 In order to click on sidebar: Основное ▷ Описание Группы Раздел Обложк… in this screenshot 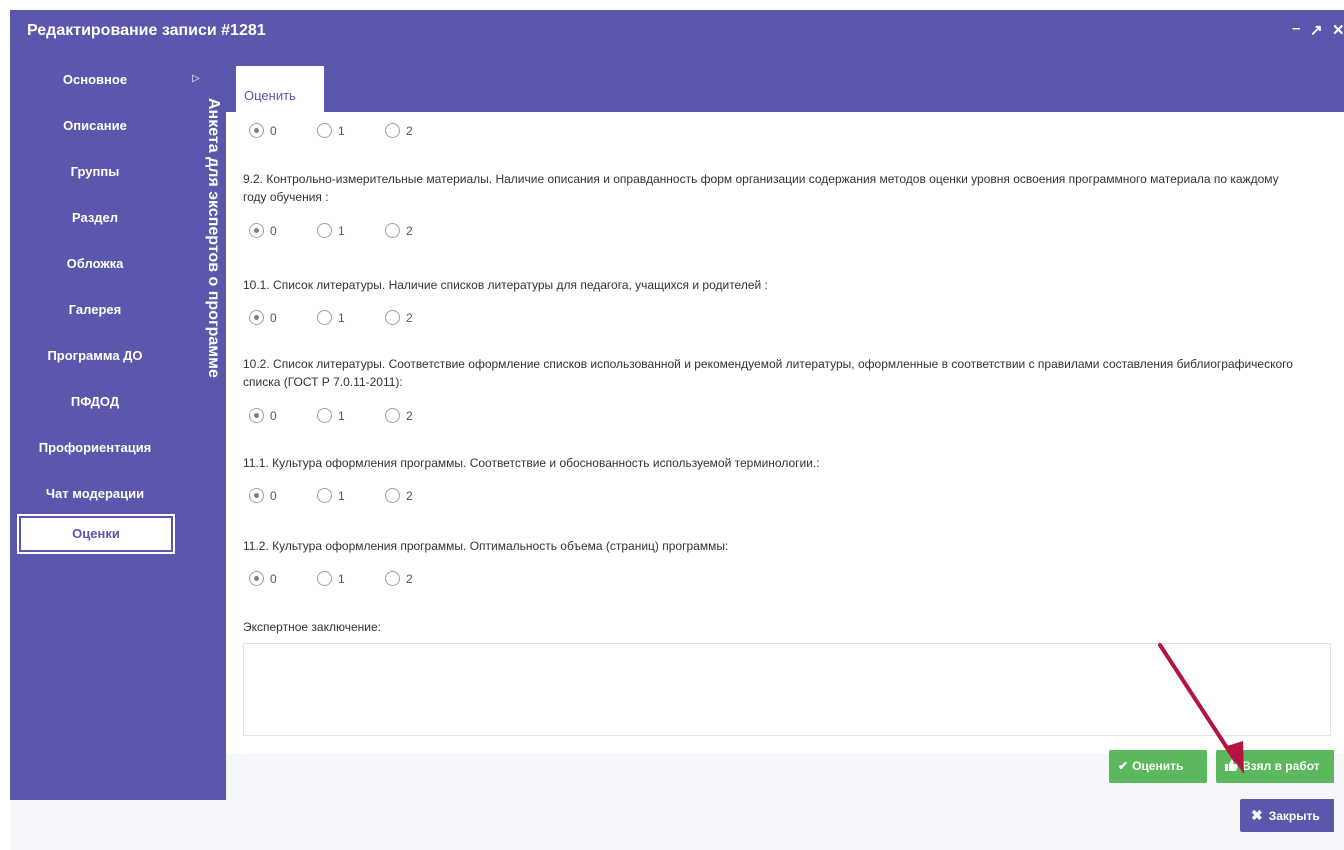, I will do `click(118, 427)`.